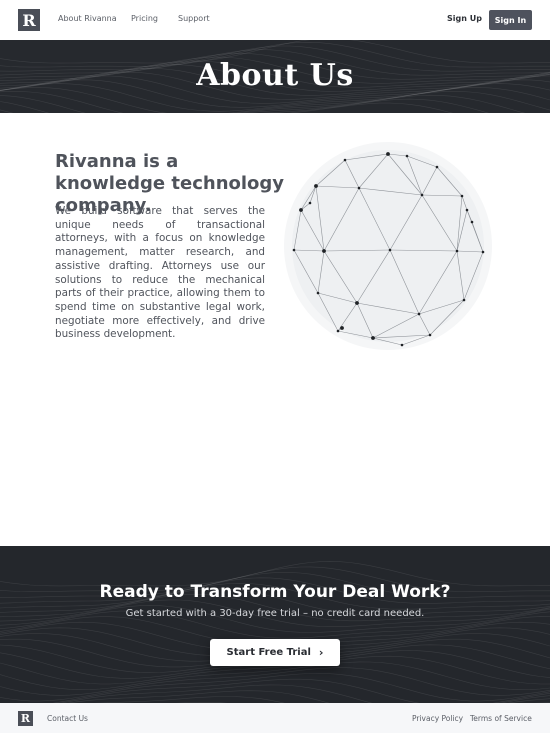  What do you see at coordinates (67, 718) in the screenshot?
I see `contact-us-link: Contact Us` at bounding box center [67, 718].